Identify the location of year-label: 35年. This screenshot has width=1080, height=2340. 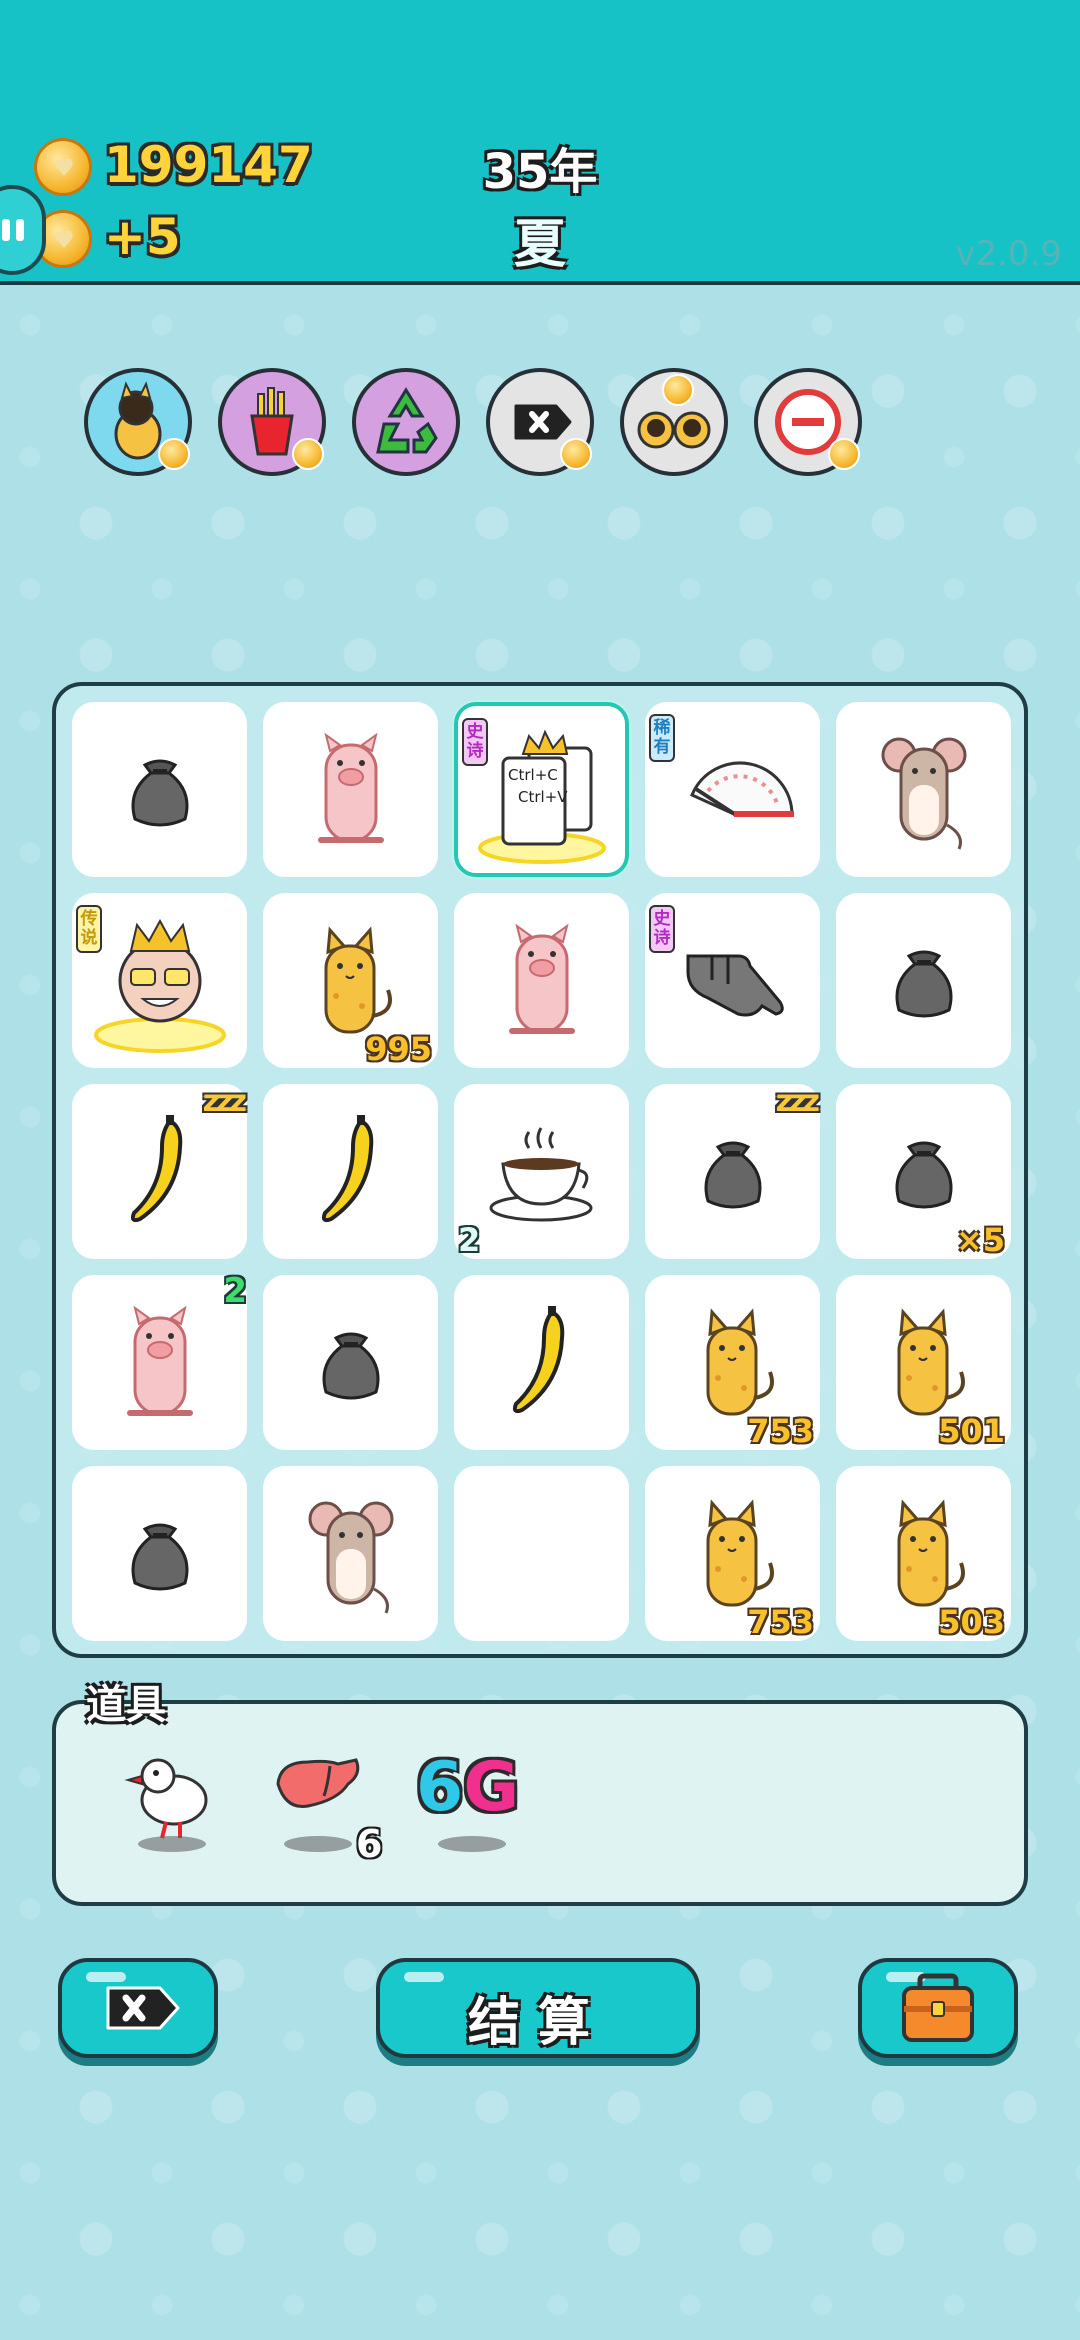
(540, 172).